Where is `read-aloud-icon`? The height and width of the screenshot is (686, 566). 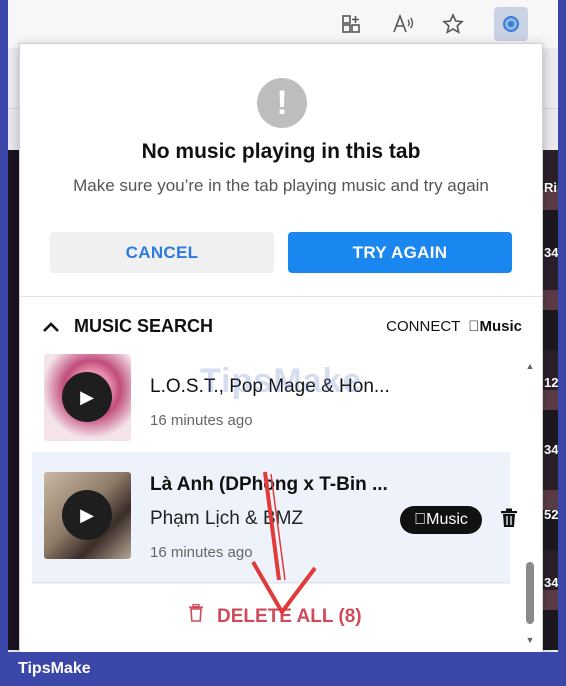 read-aloud-icon is located at coordinates (403, 24).